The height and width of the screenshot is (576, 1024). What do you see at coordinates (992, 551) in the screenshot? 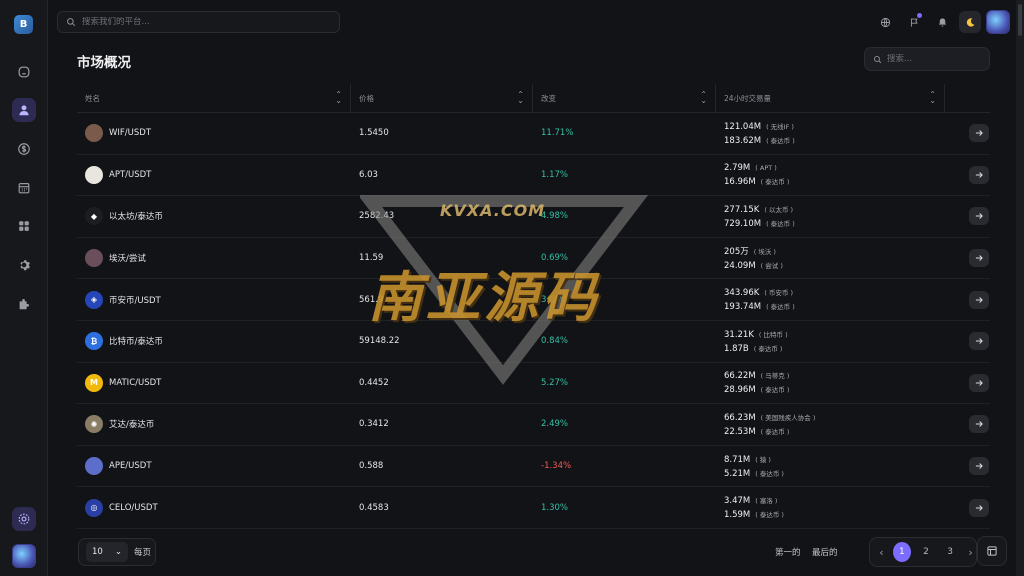
I see `layout-icon` at bounding box center [992, 551].